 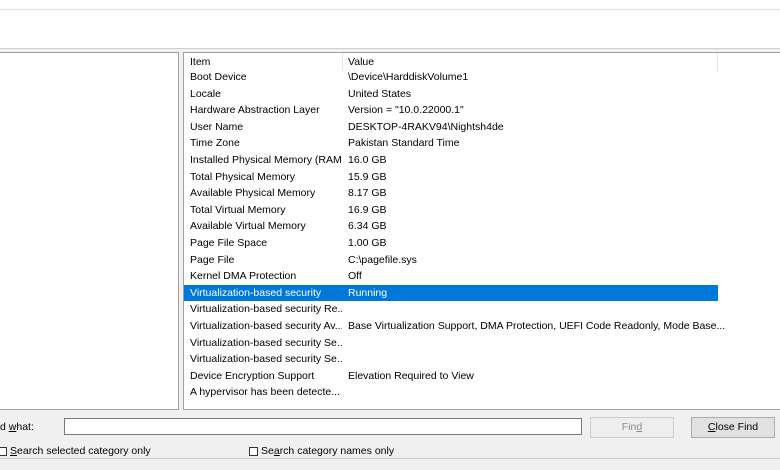 I want to click on row-item-value: Elevation Required to View, so click(x=411, y=375).